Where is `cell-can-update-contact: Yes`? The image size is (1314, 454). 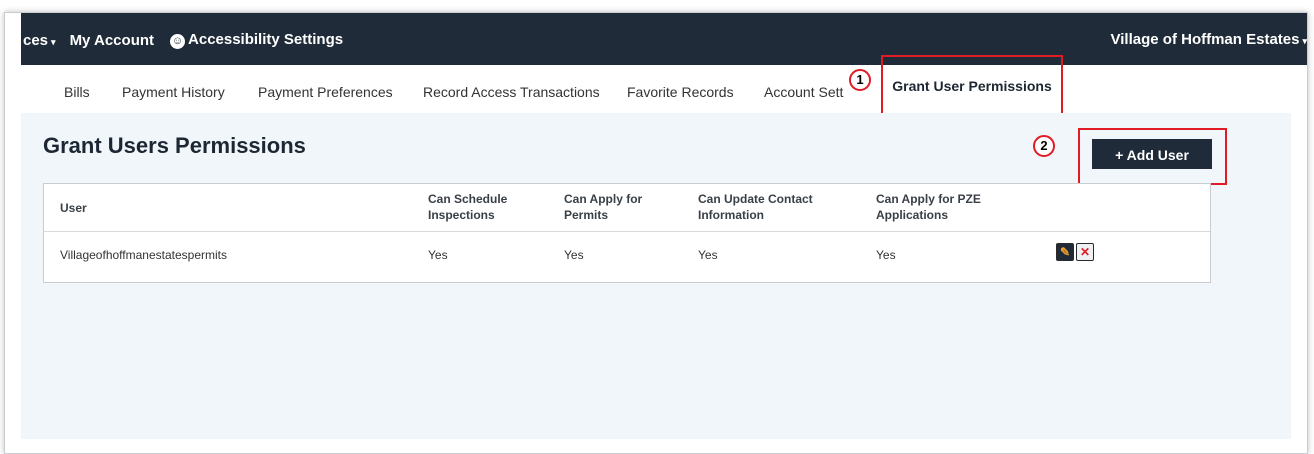 cell-can-update-contact: Yes is located at coordinates (708, 255).